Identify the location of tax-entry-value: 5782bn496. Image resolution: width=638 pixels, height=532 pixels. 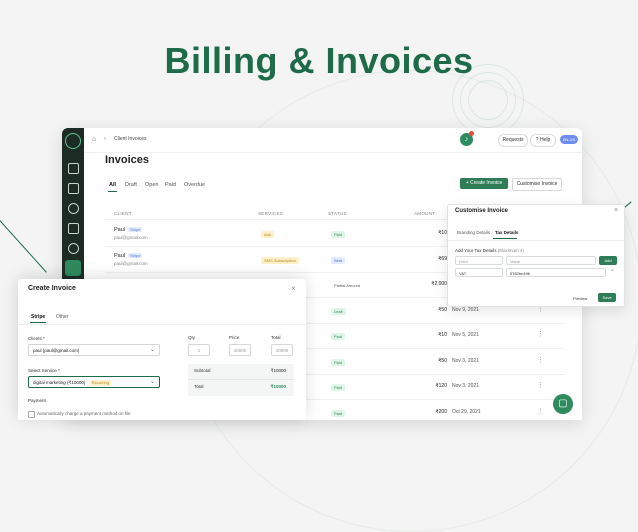
(556, 272).